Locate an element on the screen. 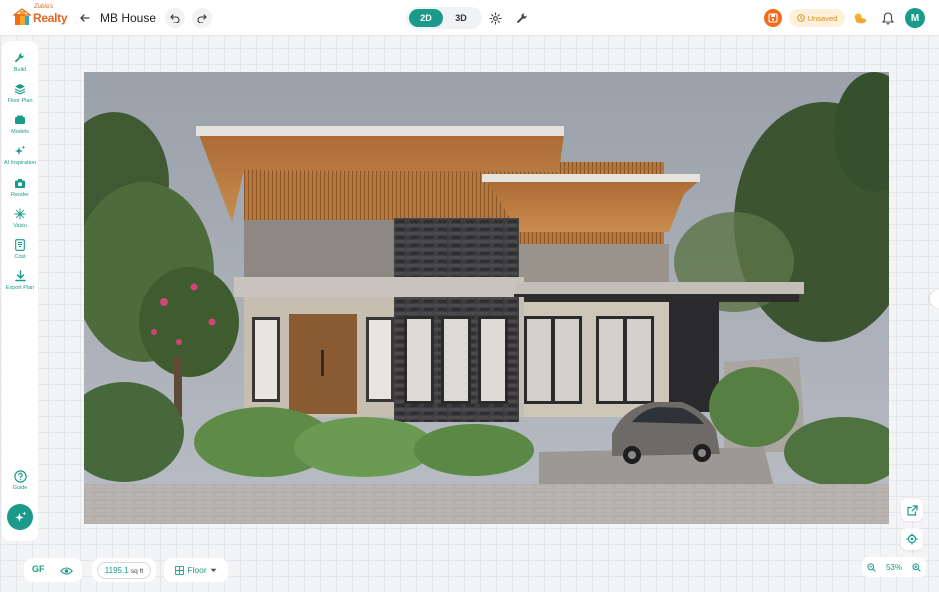 The height and width of the screenshot is (592, 939). save-status-badge: Unsaved is located at coordinates (817, 18).